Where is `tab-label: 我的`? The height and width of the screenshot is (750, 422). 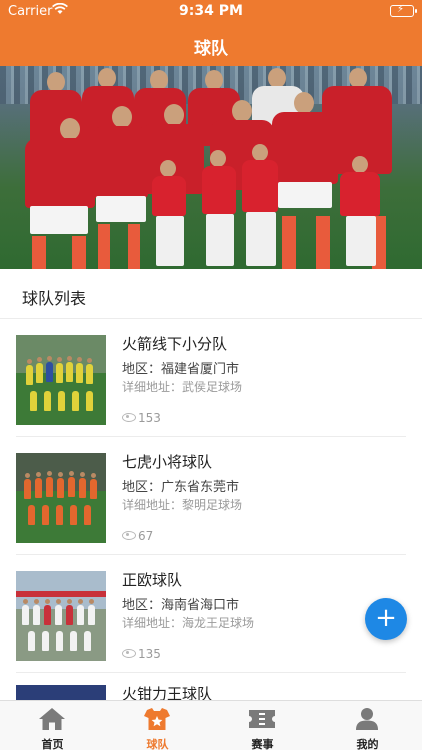
tab-label: 我的 is located at coordinates (367, 744).